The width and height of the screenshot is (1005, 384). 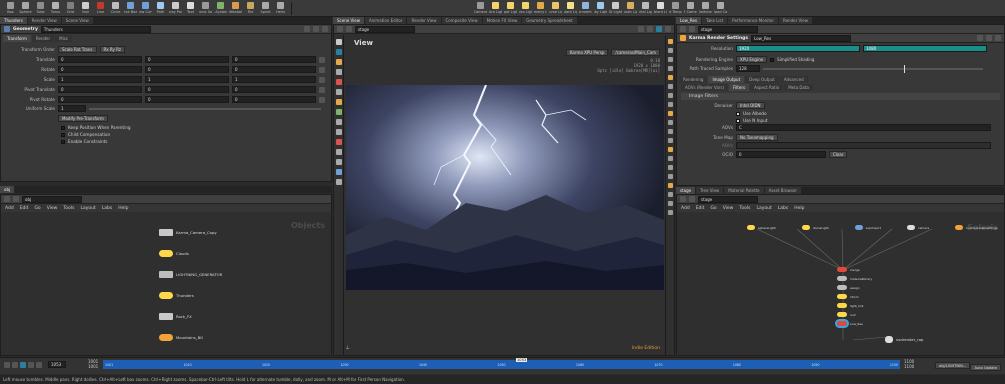 I want to click on rendering-engine-dropdown: XPU Engine, so click(x=752, y=59).